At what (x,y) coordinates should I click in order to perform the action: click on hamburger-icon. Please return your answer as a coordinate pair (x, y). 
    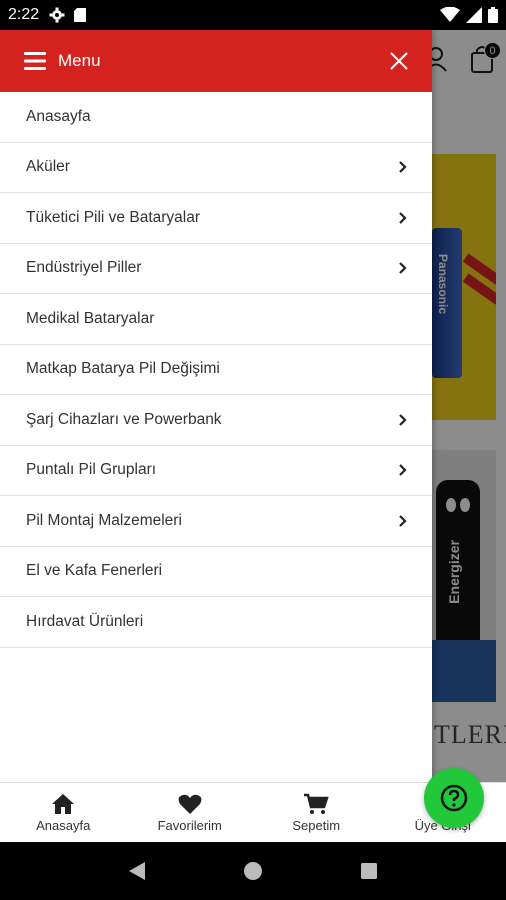
    Looking at the image, I should click on (35, 61).